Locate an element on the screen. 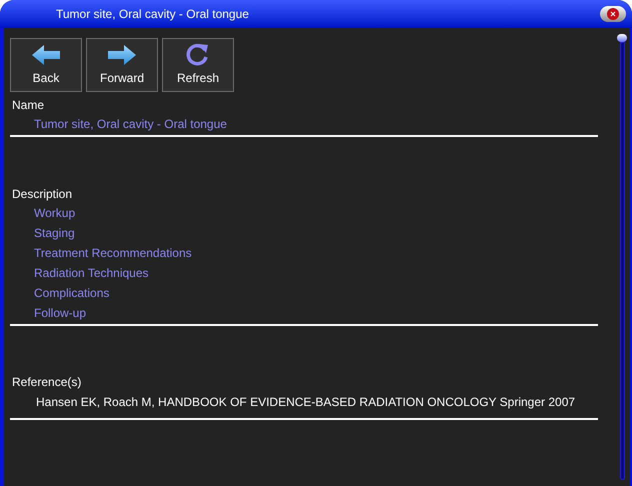  back-button: Back is located at coordinates (46, 65).